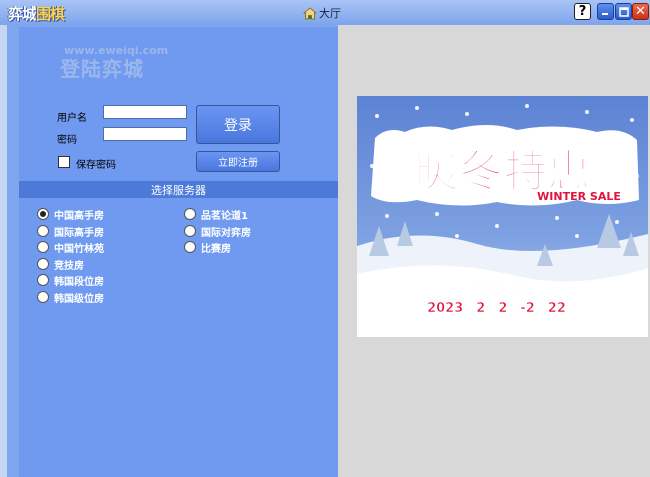 The height and width of the screenshot is (477, 650). I want to click on server-option-label: 竞技房, so click(69, 264).